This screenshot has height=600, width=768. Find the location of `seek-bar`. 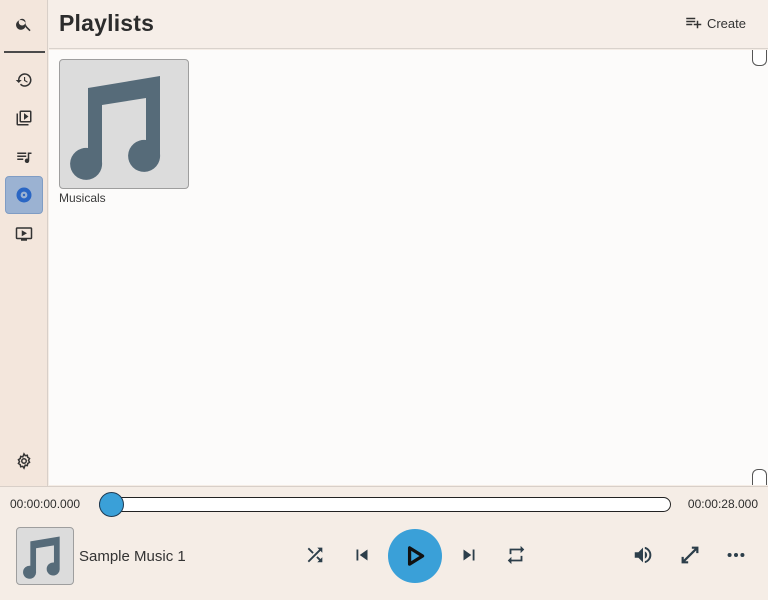

seek-bar is located at coordinates (385, 504).